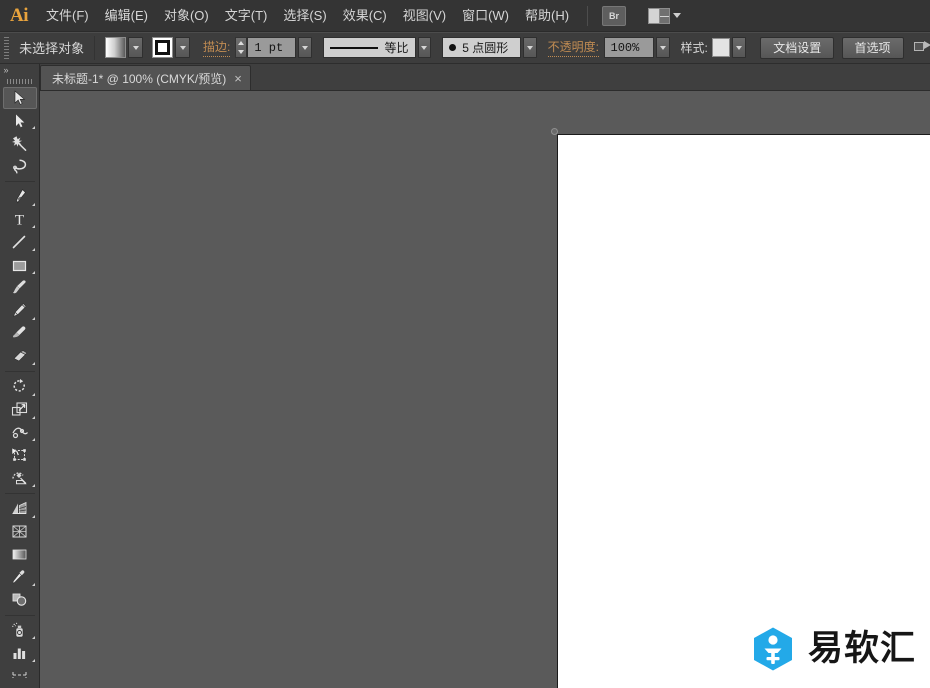  Describe the element at coordinates (485, 48) in the screenshot. I see `brush-label: 5 点圆形` at that location.